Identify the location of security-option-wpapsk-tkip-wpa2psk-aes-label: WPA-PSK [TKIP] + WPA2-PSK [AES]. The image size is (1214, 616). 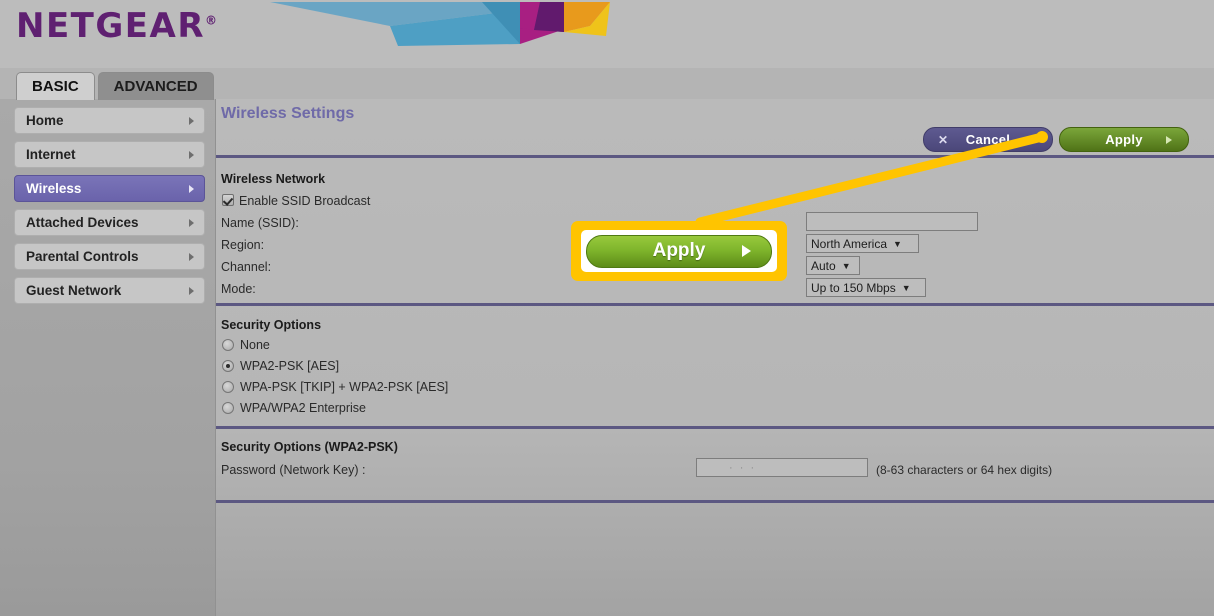
(344, 387).